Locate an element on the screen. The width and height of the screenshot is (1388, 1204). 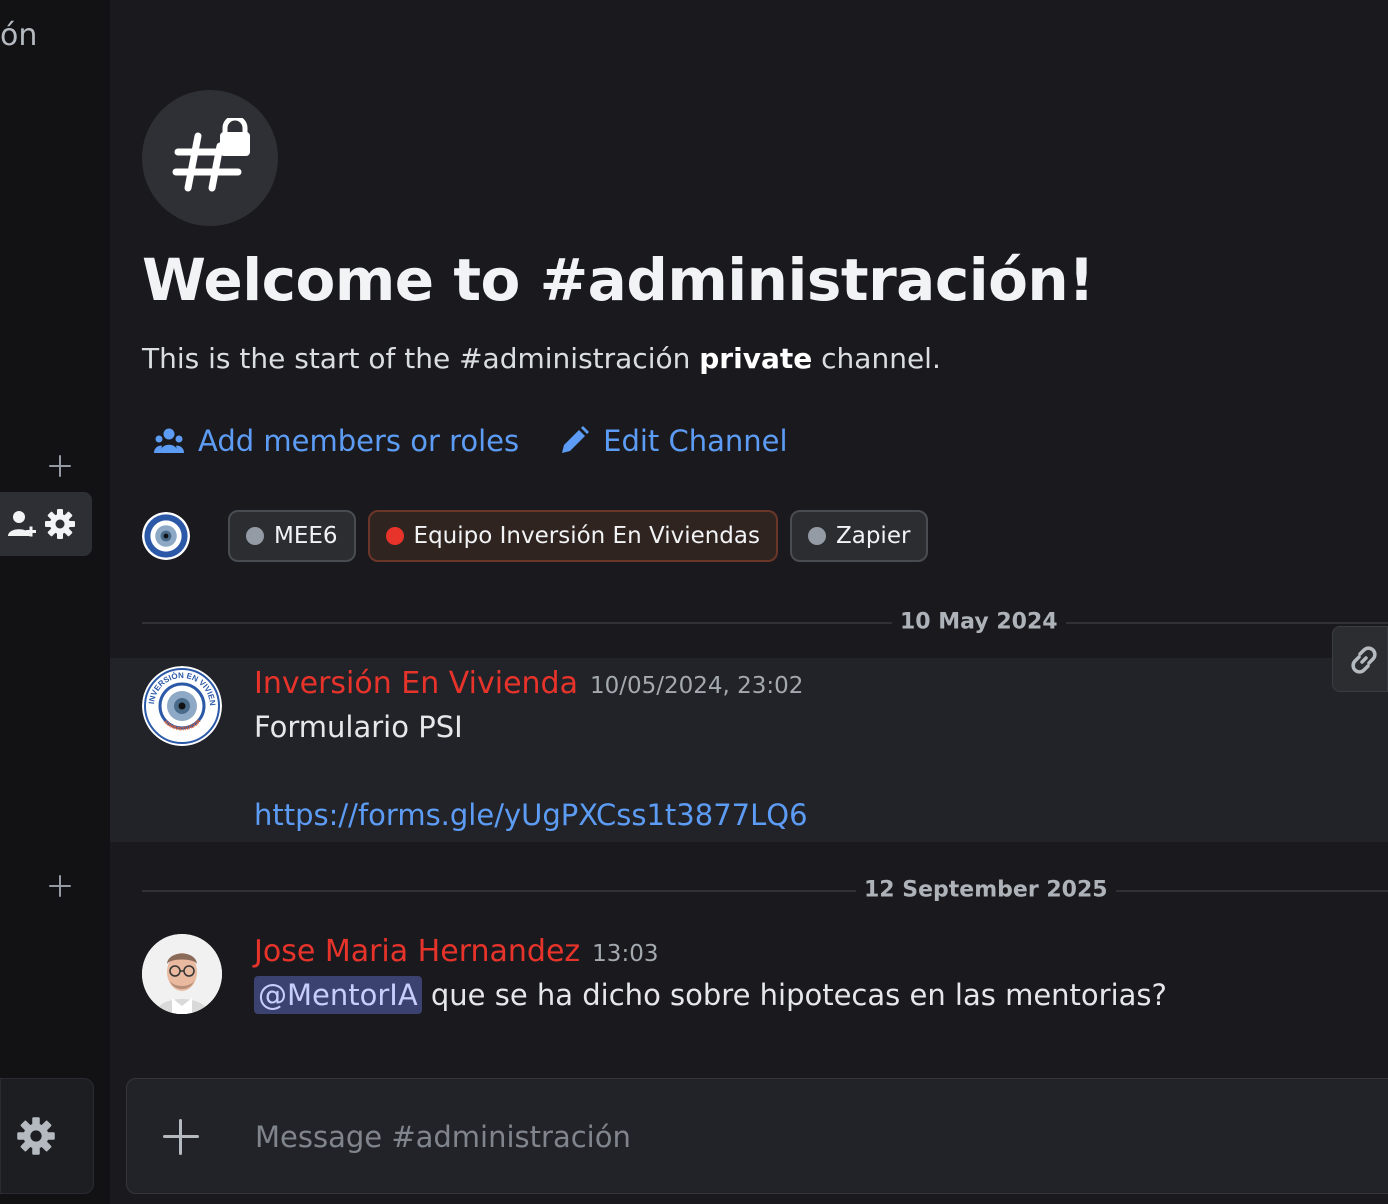
link-icon is located at coordinates (1364, 660).